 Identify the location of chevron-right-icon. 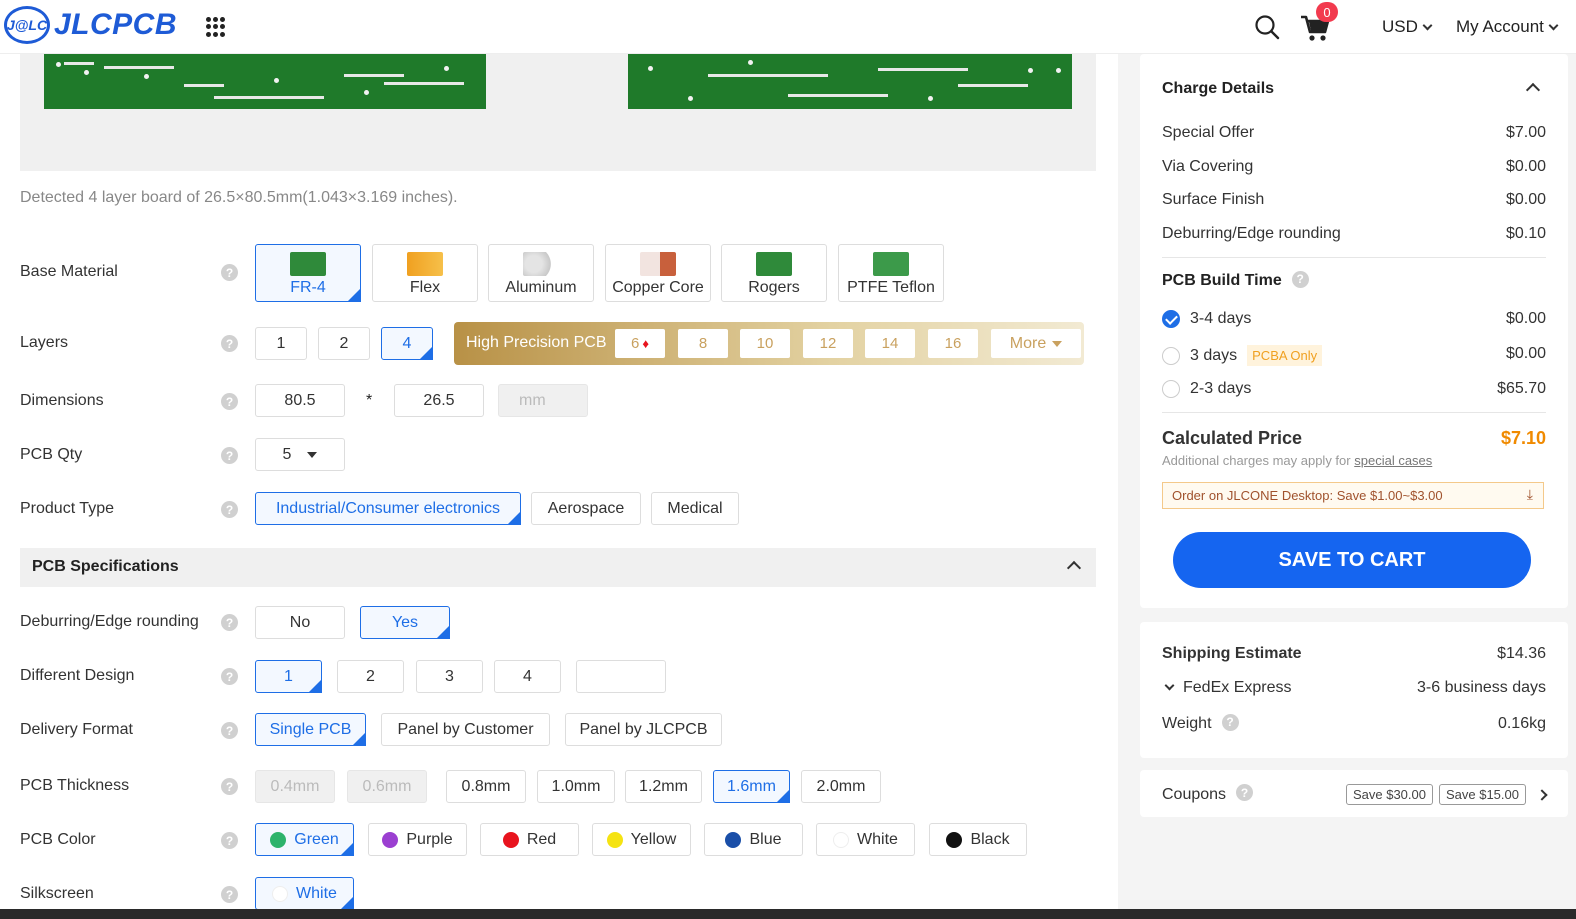
(1542, 794).